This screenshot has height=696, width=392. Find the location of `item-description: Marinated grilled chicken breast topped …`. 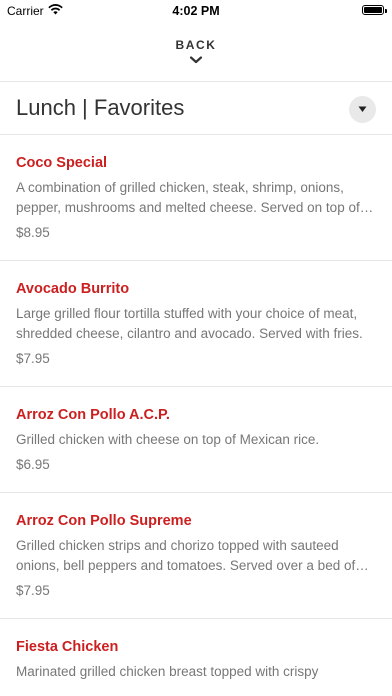

item-description: Marinated grilled chicken breast topped … is located at coordinates (167, 671).